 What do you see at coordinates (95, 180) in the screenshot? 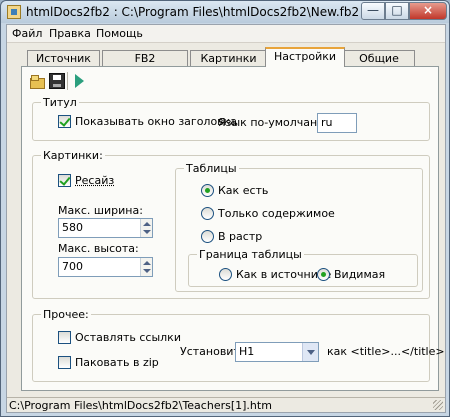
I see `resize-label: Ресайз` at bounding box center [95, 180].